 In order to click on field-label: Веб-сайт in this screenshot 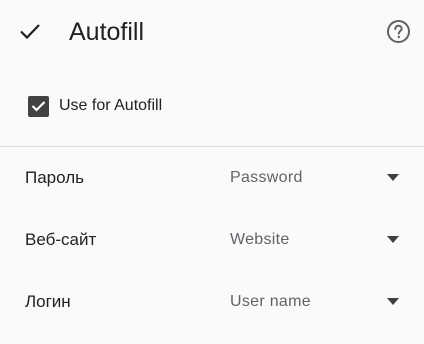, I will do `click(61, 239)`.